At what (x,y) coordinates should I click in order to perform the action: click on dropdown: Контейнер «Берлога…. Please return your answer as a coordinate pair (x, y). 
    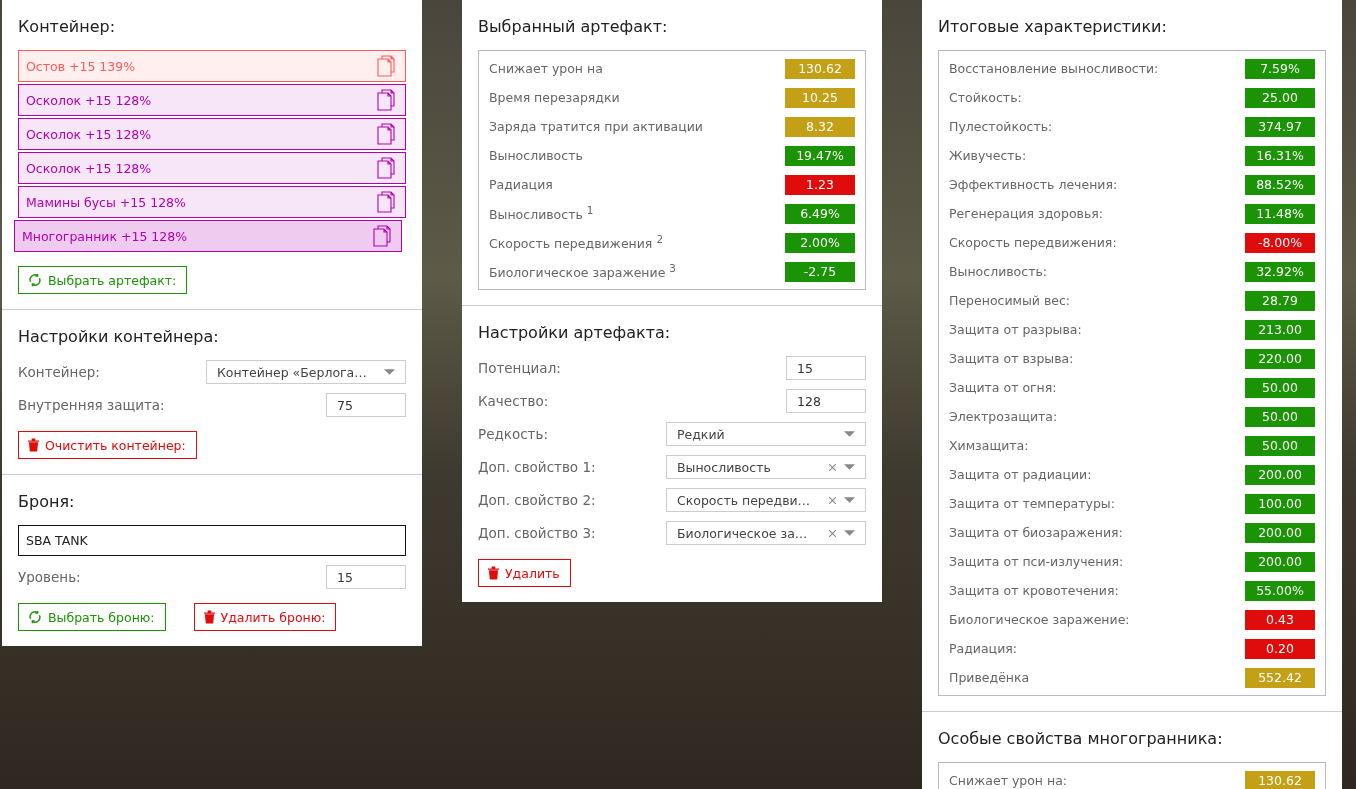
    Looking at the image, I should click on (306, 372).